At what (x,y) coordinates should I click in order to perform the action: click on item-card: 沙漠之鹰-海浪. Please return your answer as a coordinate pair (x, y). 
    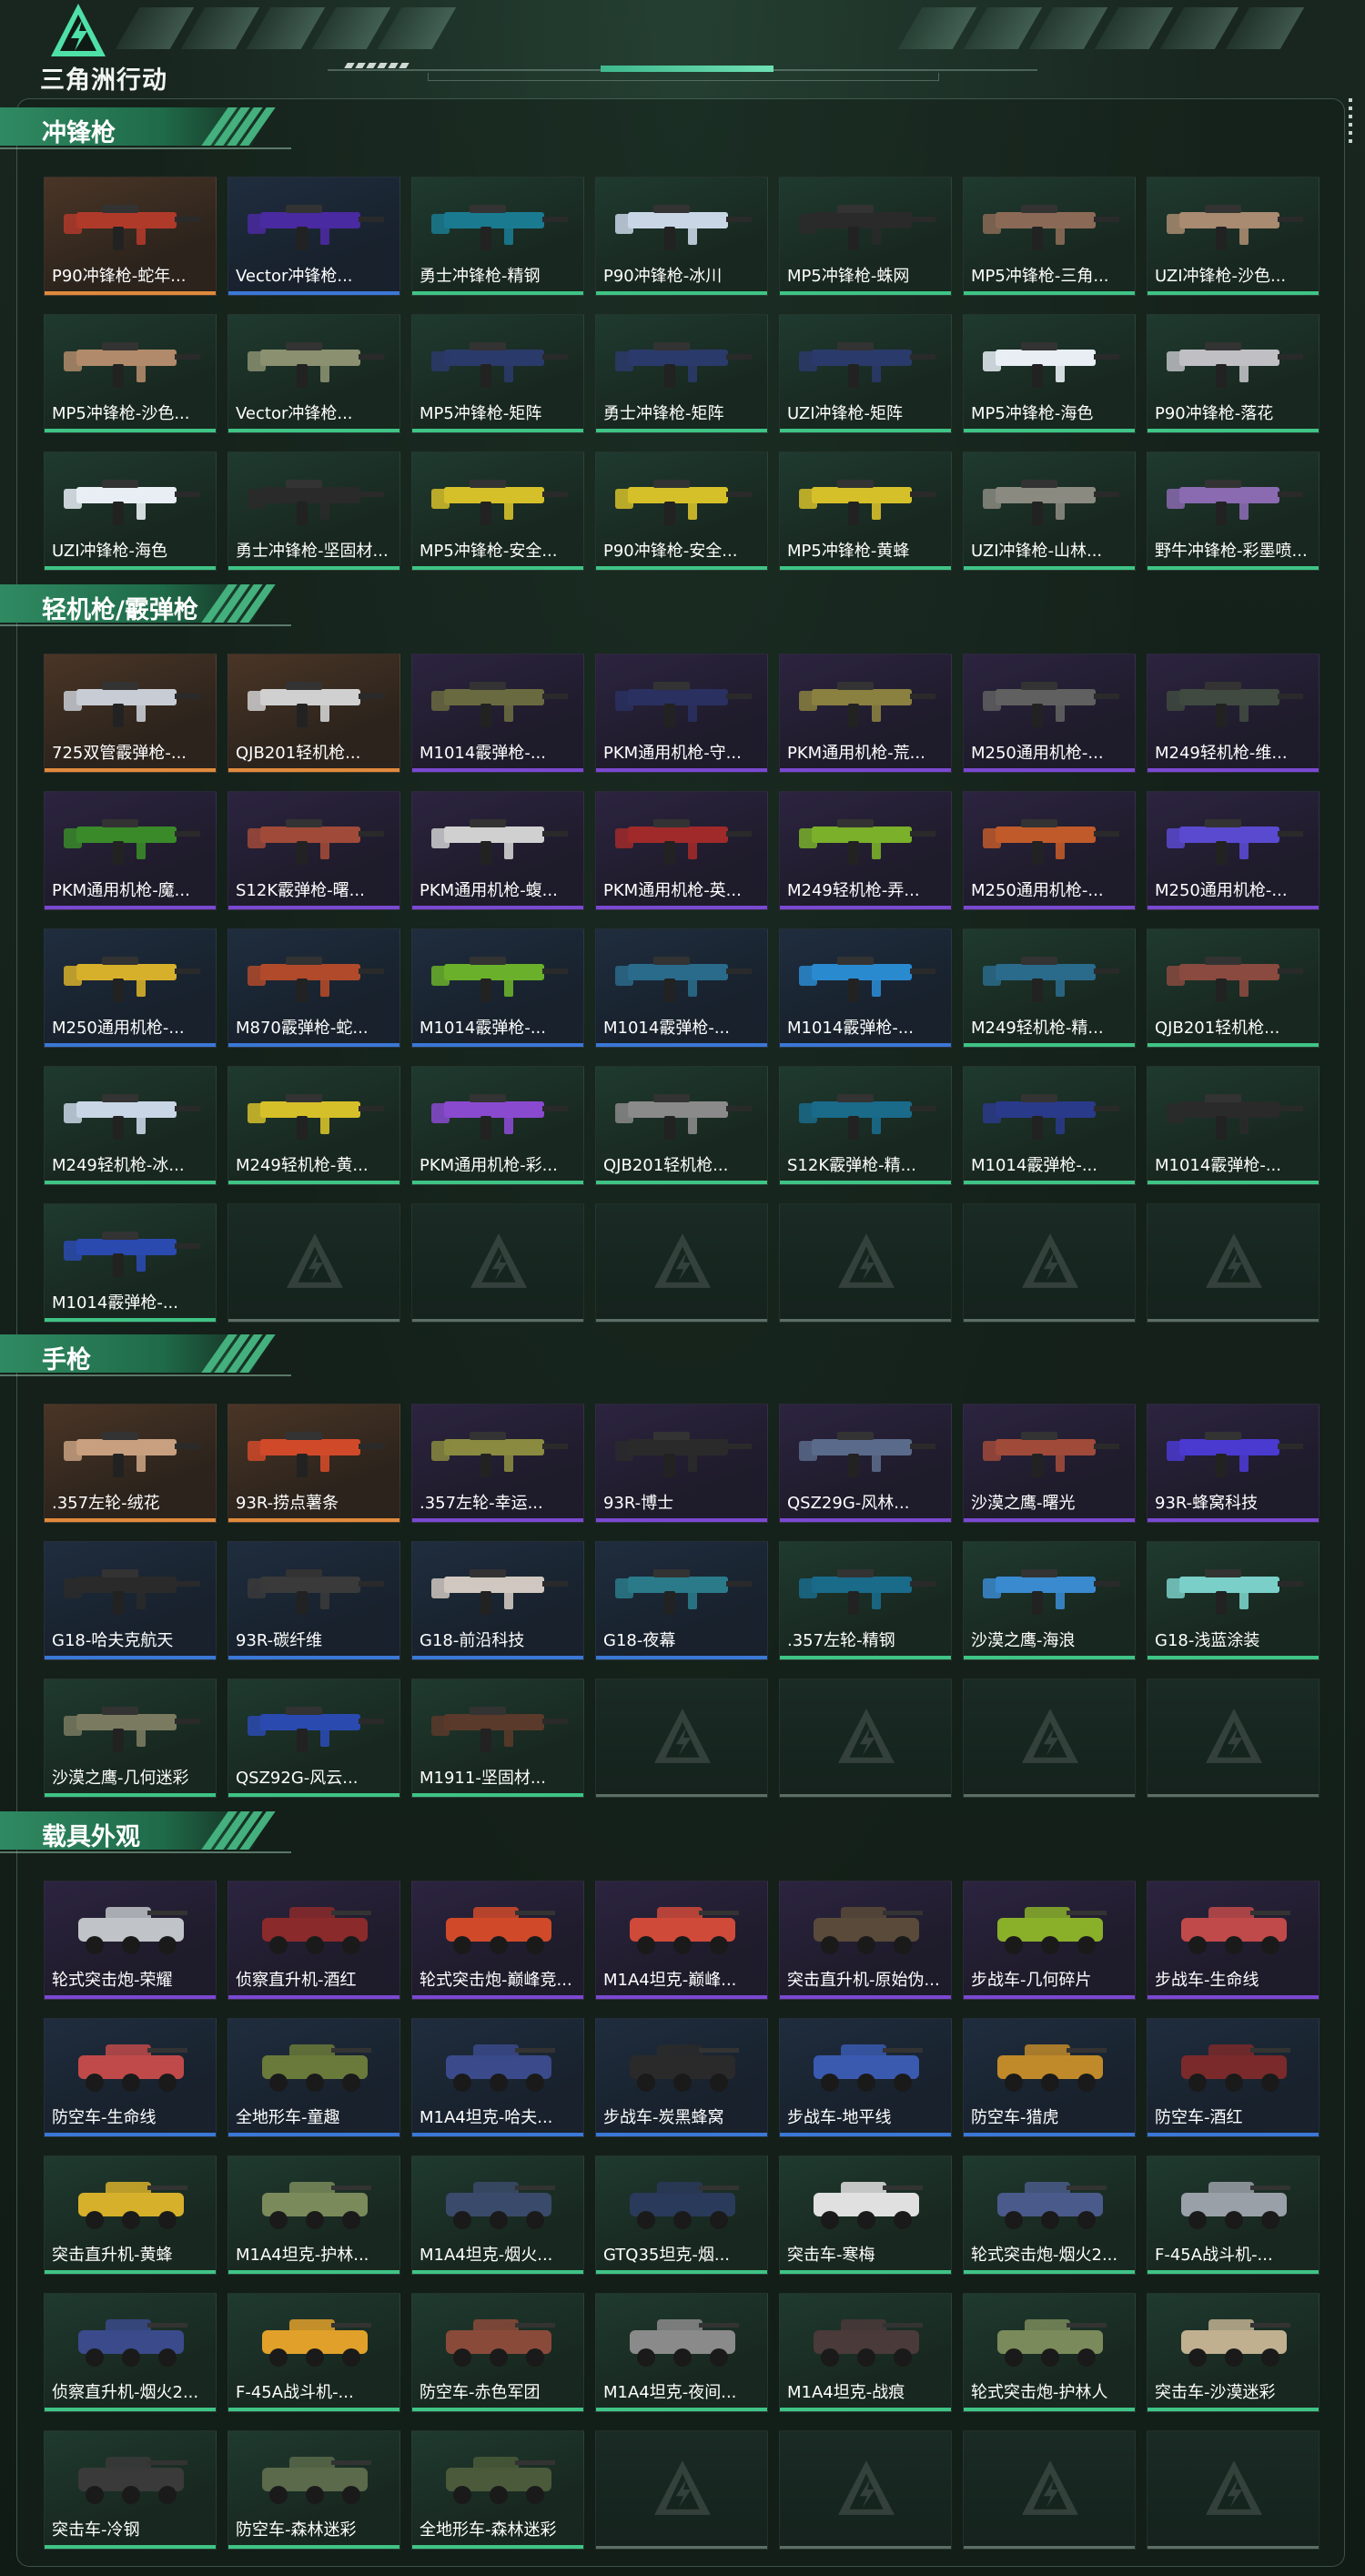
    Looking at the image, I should click on (1049, 1600).